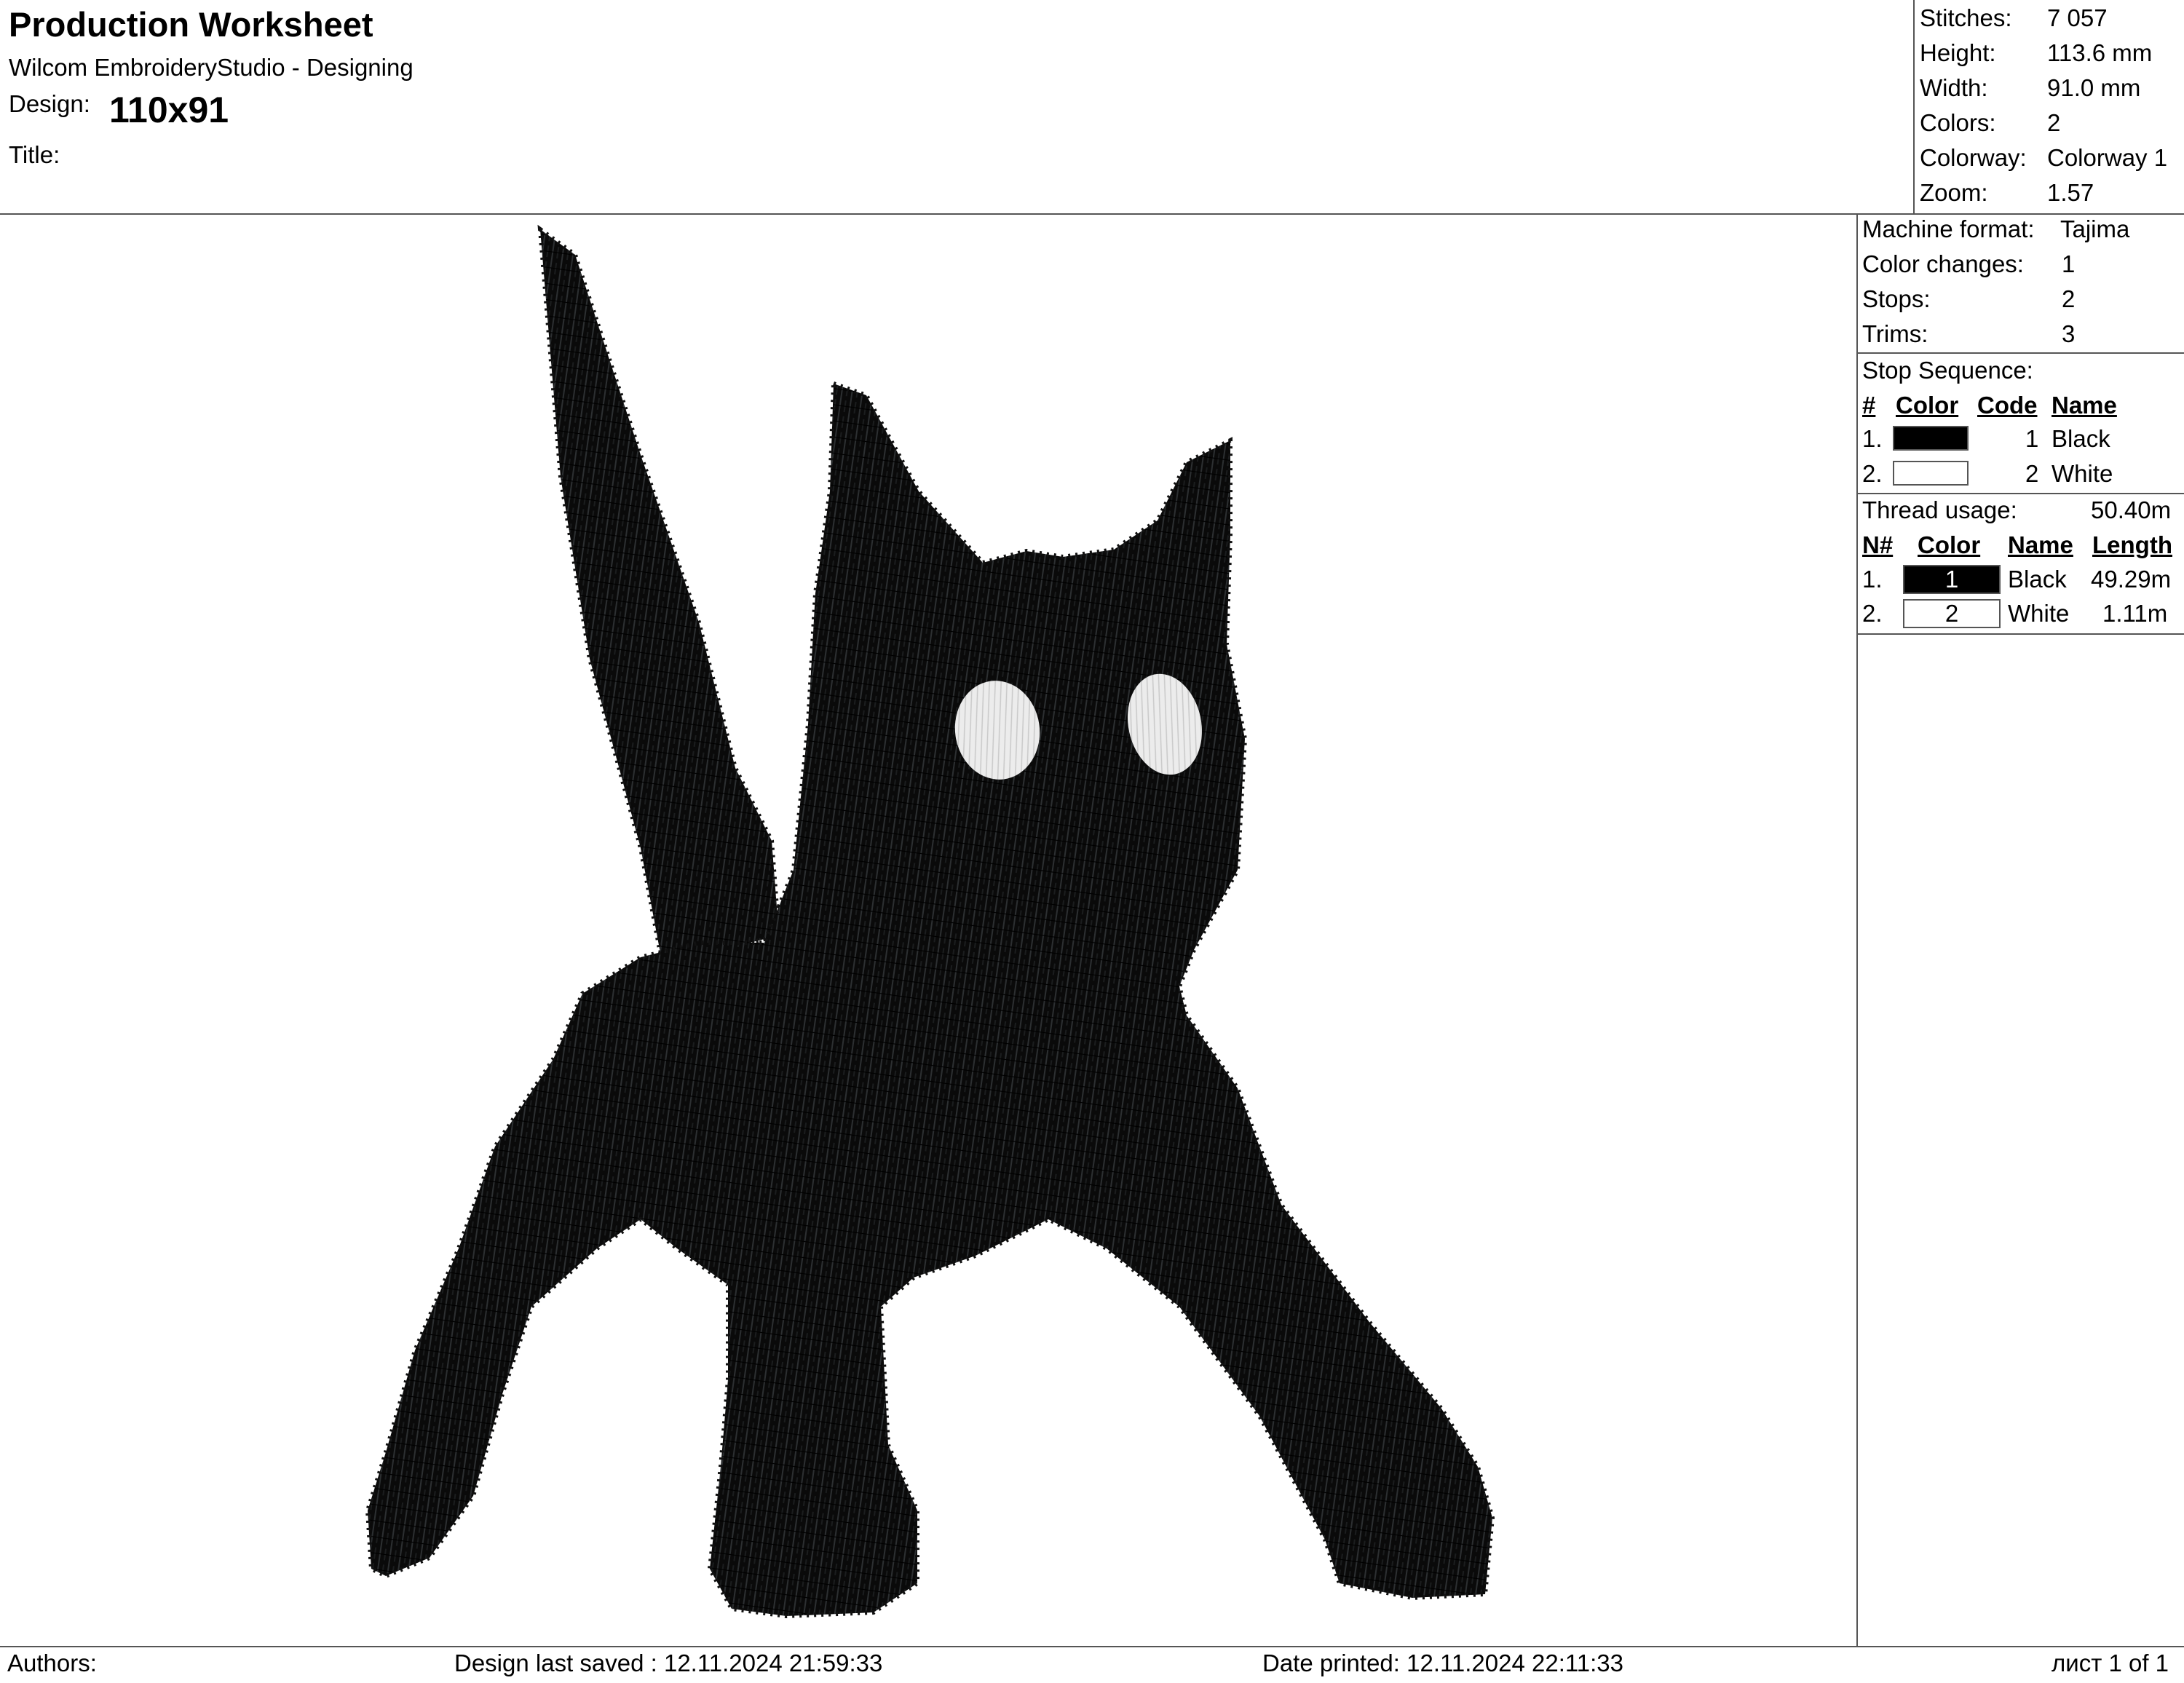 The height and width of the screenshot is (1683, 2184). Describe the element at coordinates (1442, 1663) in the screenshot. I see `footer-date-printed: Date printed: 12.11.2024 22:11:33` at that location.